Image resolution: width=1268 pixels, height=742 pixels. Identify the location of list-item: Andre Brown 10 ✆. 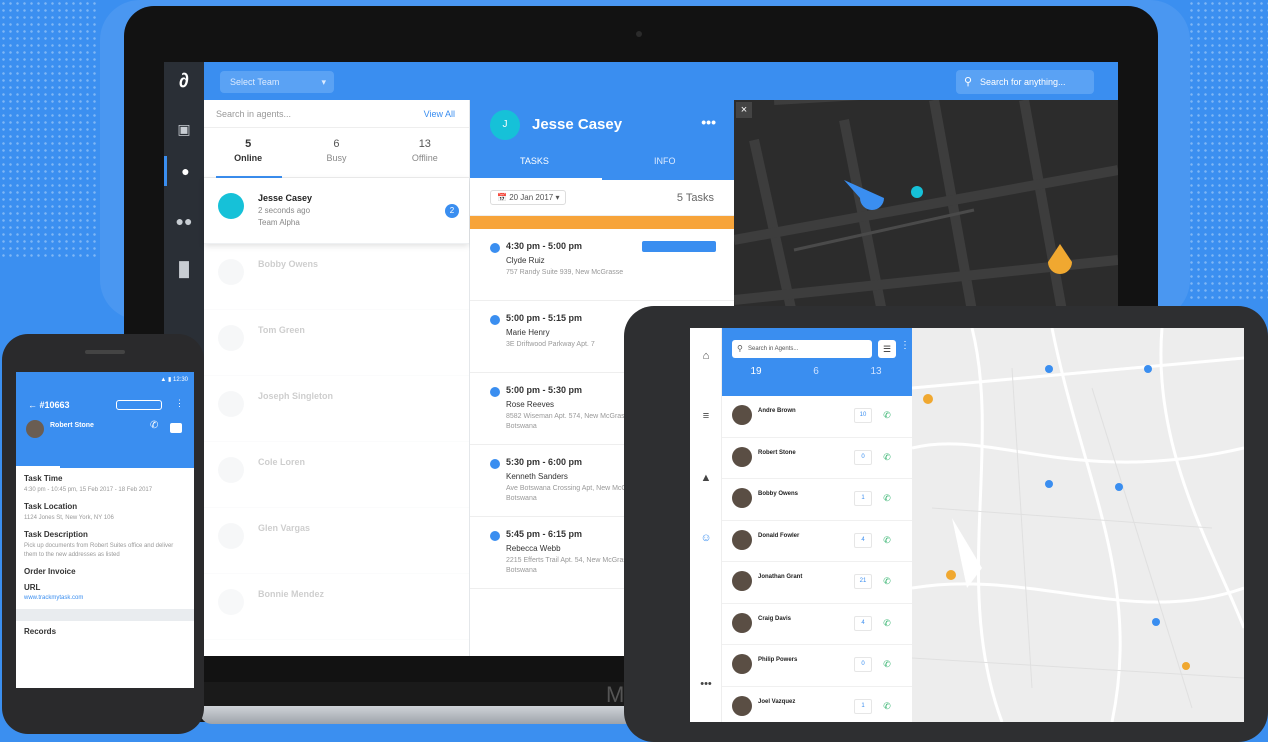
(817, 417).